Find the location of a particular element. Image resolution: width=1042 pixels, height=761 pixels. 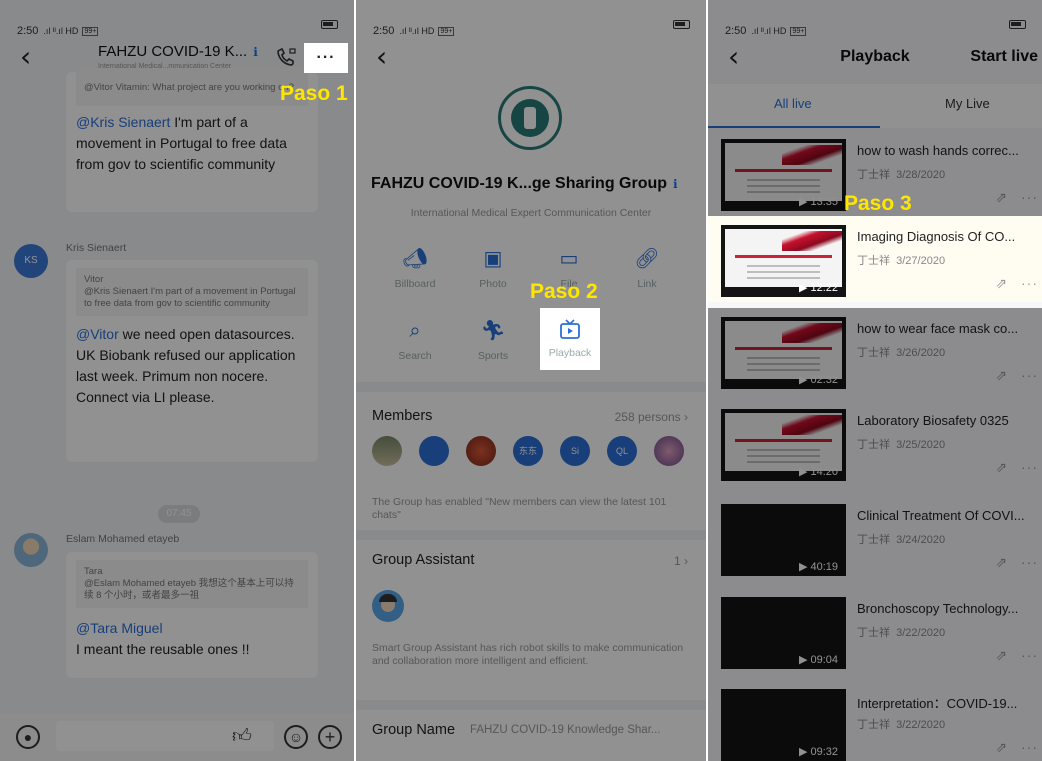

step-callout: Paso 2 is located at coordinates (564, 291).